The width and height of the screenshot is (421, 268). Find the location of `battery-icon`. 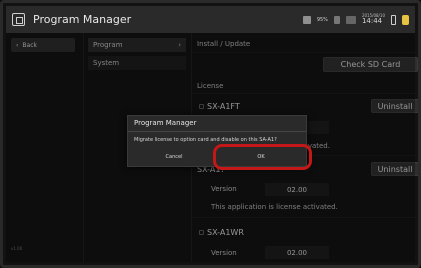

battery-icon is located at coordinates (393, 19).